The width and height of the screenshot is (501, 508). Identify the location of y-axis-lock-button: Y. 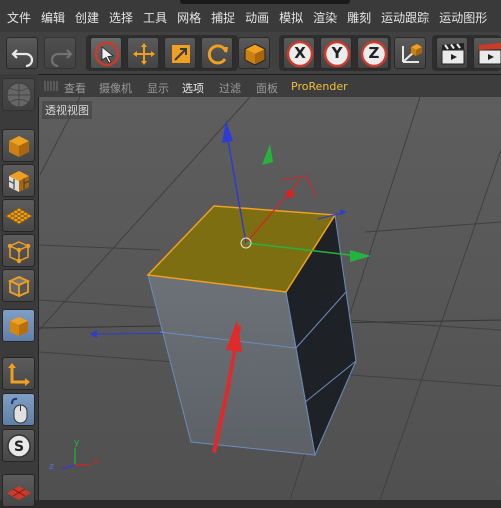
(336, 53).